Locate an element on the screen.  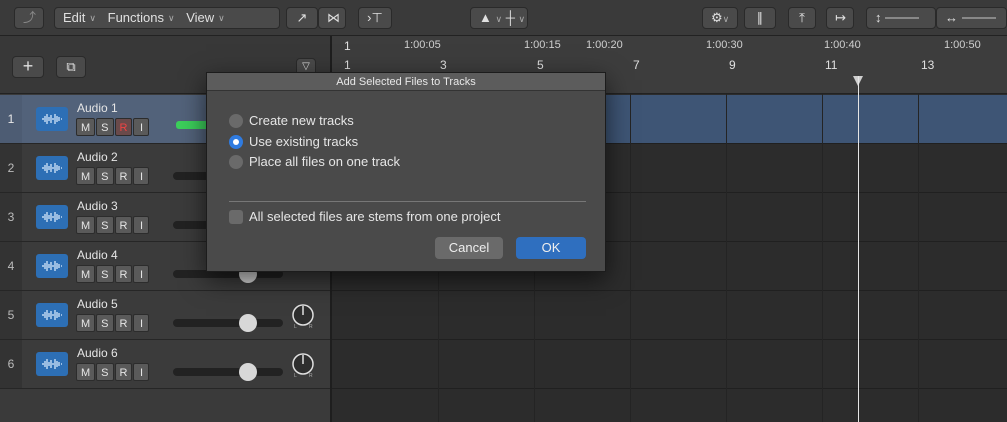
track-name: Audio 5 is located at coordinates (97, 304).